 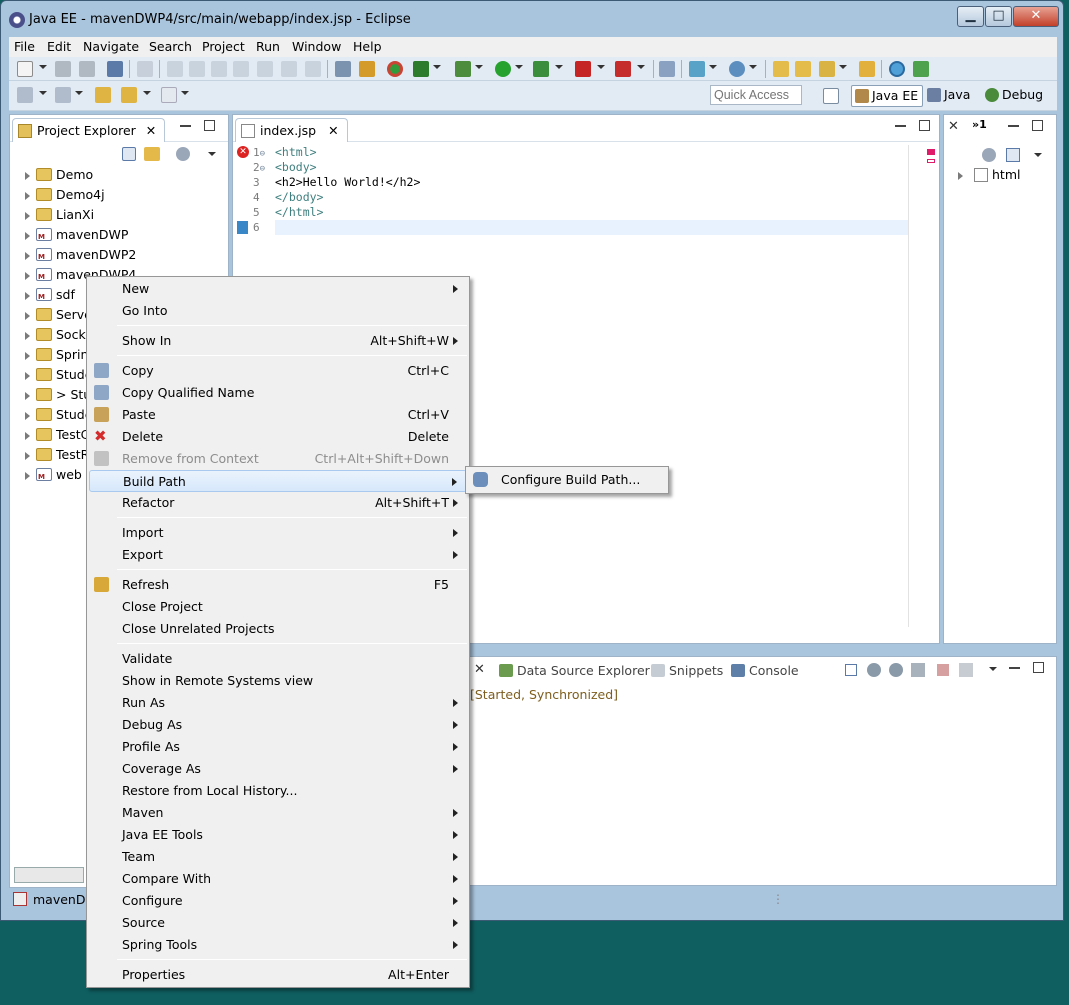 What do you see at coordinates (278, 341) in the screenshot?
I see `menu-item-show-in: Show In Alt+Shift+W` at bounding box center [278, 341].